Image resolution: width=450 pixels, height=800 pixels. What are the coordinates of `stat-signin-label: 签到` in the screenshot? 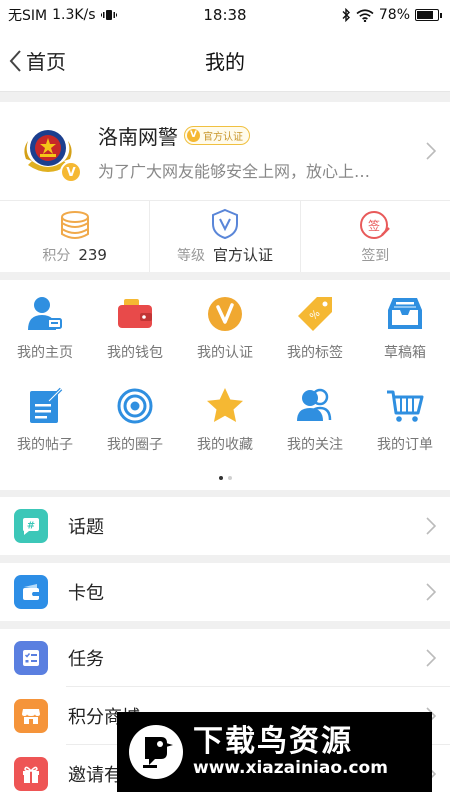 It's located at (375, 255).